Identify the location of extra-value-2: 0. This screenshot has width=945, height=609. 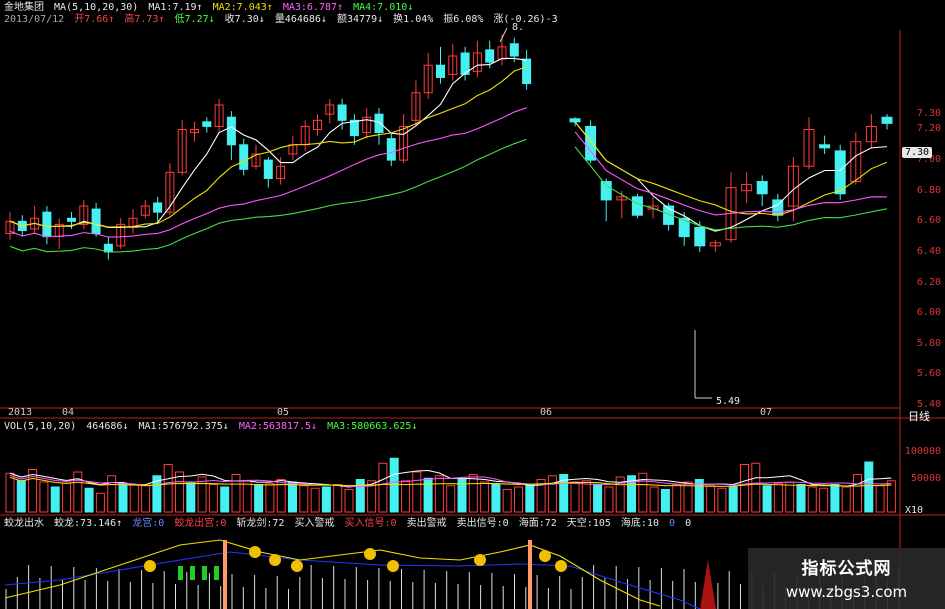
(688, 523).